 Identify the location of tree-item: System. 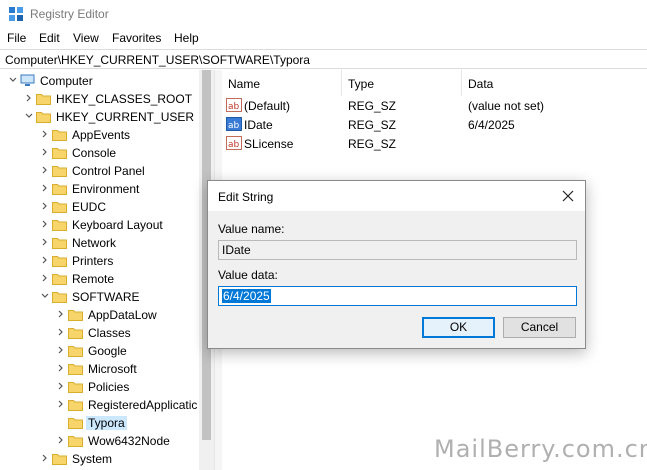
(107, 459).